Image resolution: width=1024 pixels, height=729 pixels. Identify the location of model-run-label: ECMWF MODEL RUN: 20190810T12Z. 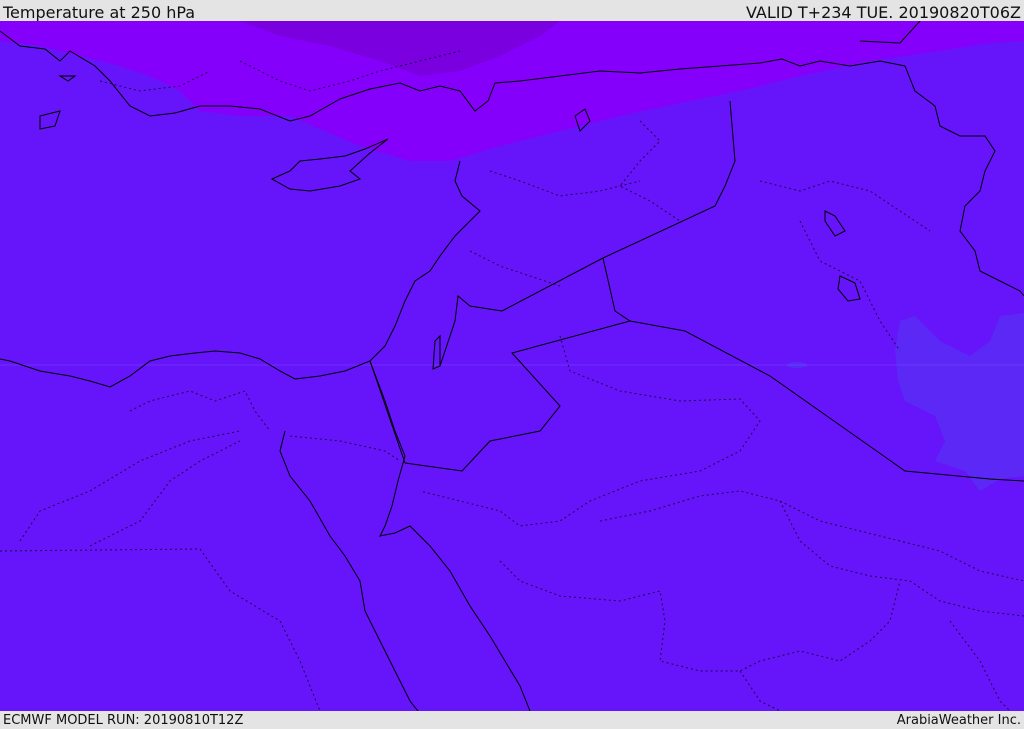
(123, 720).